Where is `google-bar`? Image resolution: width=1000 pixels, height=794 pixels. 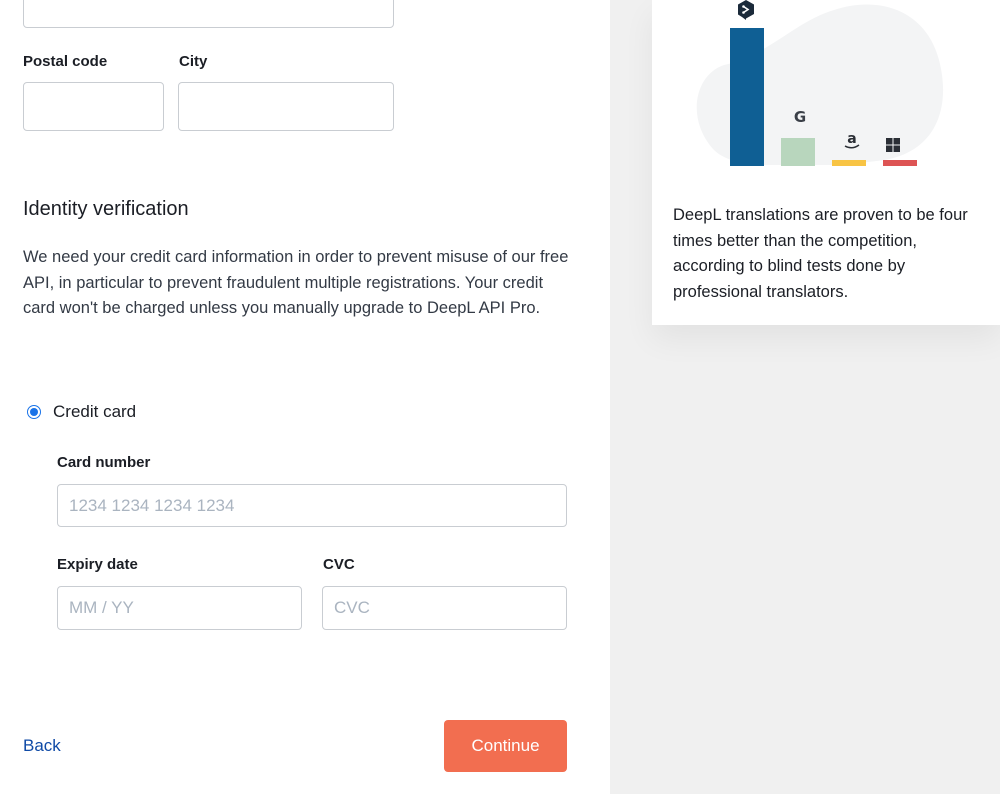
google-bar is located at coordinates (798, 152).